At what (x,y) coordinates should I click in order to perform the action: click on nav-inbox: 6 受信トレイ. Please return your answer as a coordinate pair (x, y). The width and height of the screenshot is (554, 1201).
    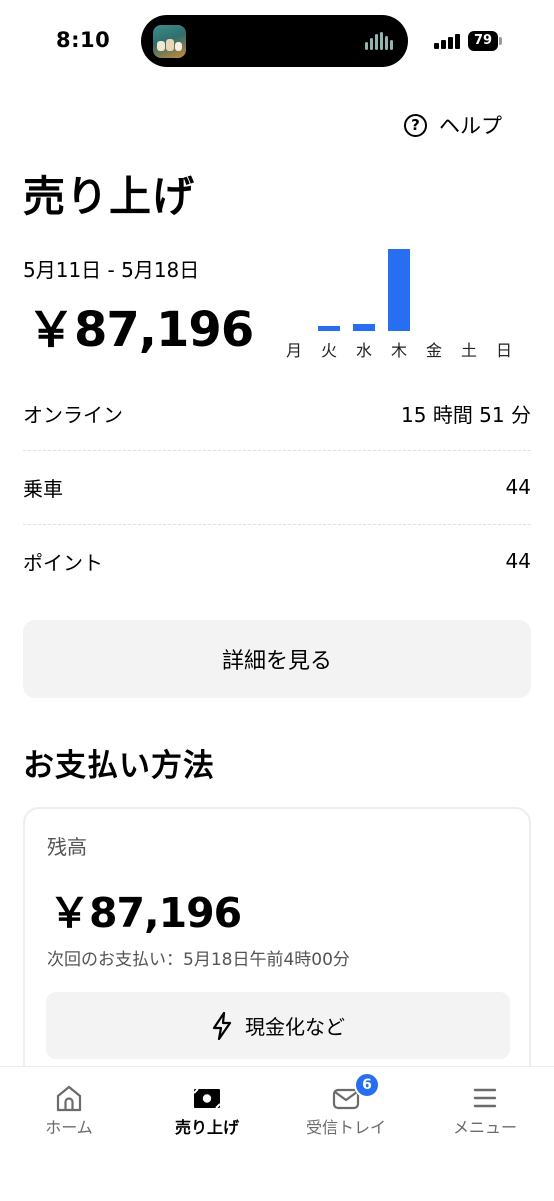
    Looking at the image, I should click on (346, 1107).